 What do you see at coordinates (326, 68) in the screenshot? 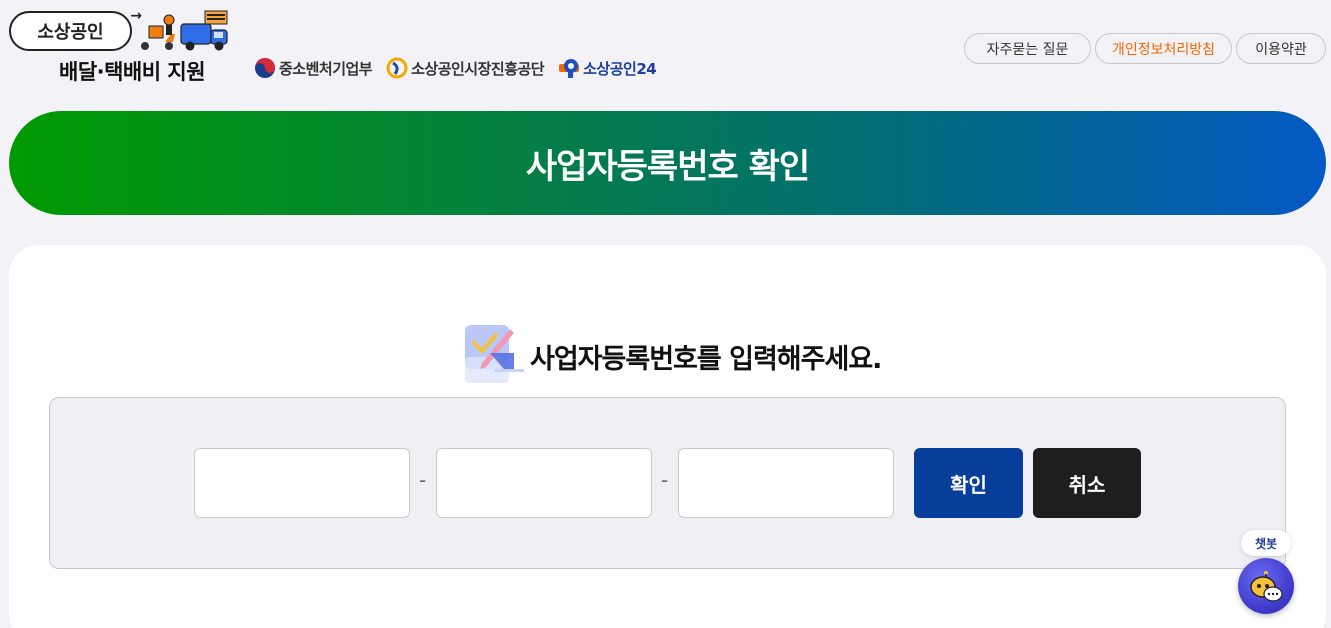
I see `partner-logo-label: 중소벤처기업부` at bounding box center [326, 68].